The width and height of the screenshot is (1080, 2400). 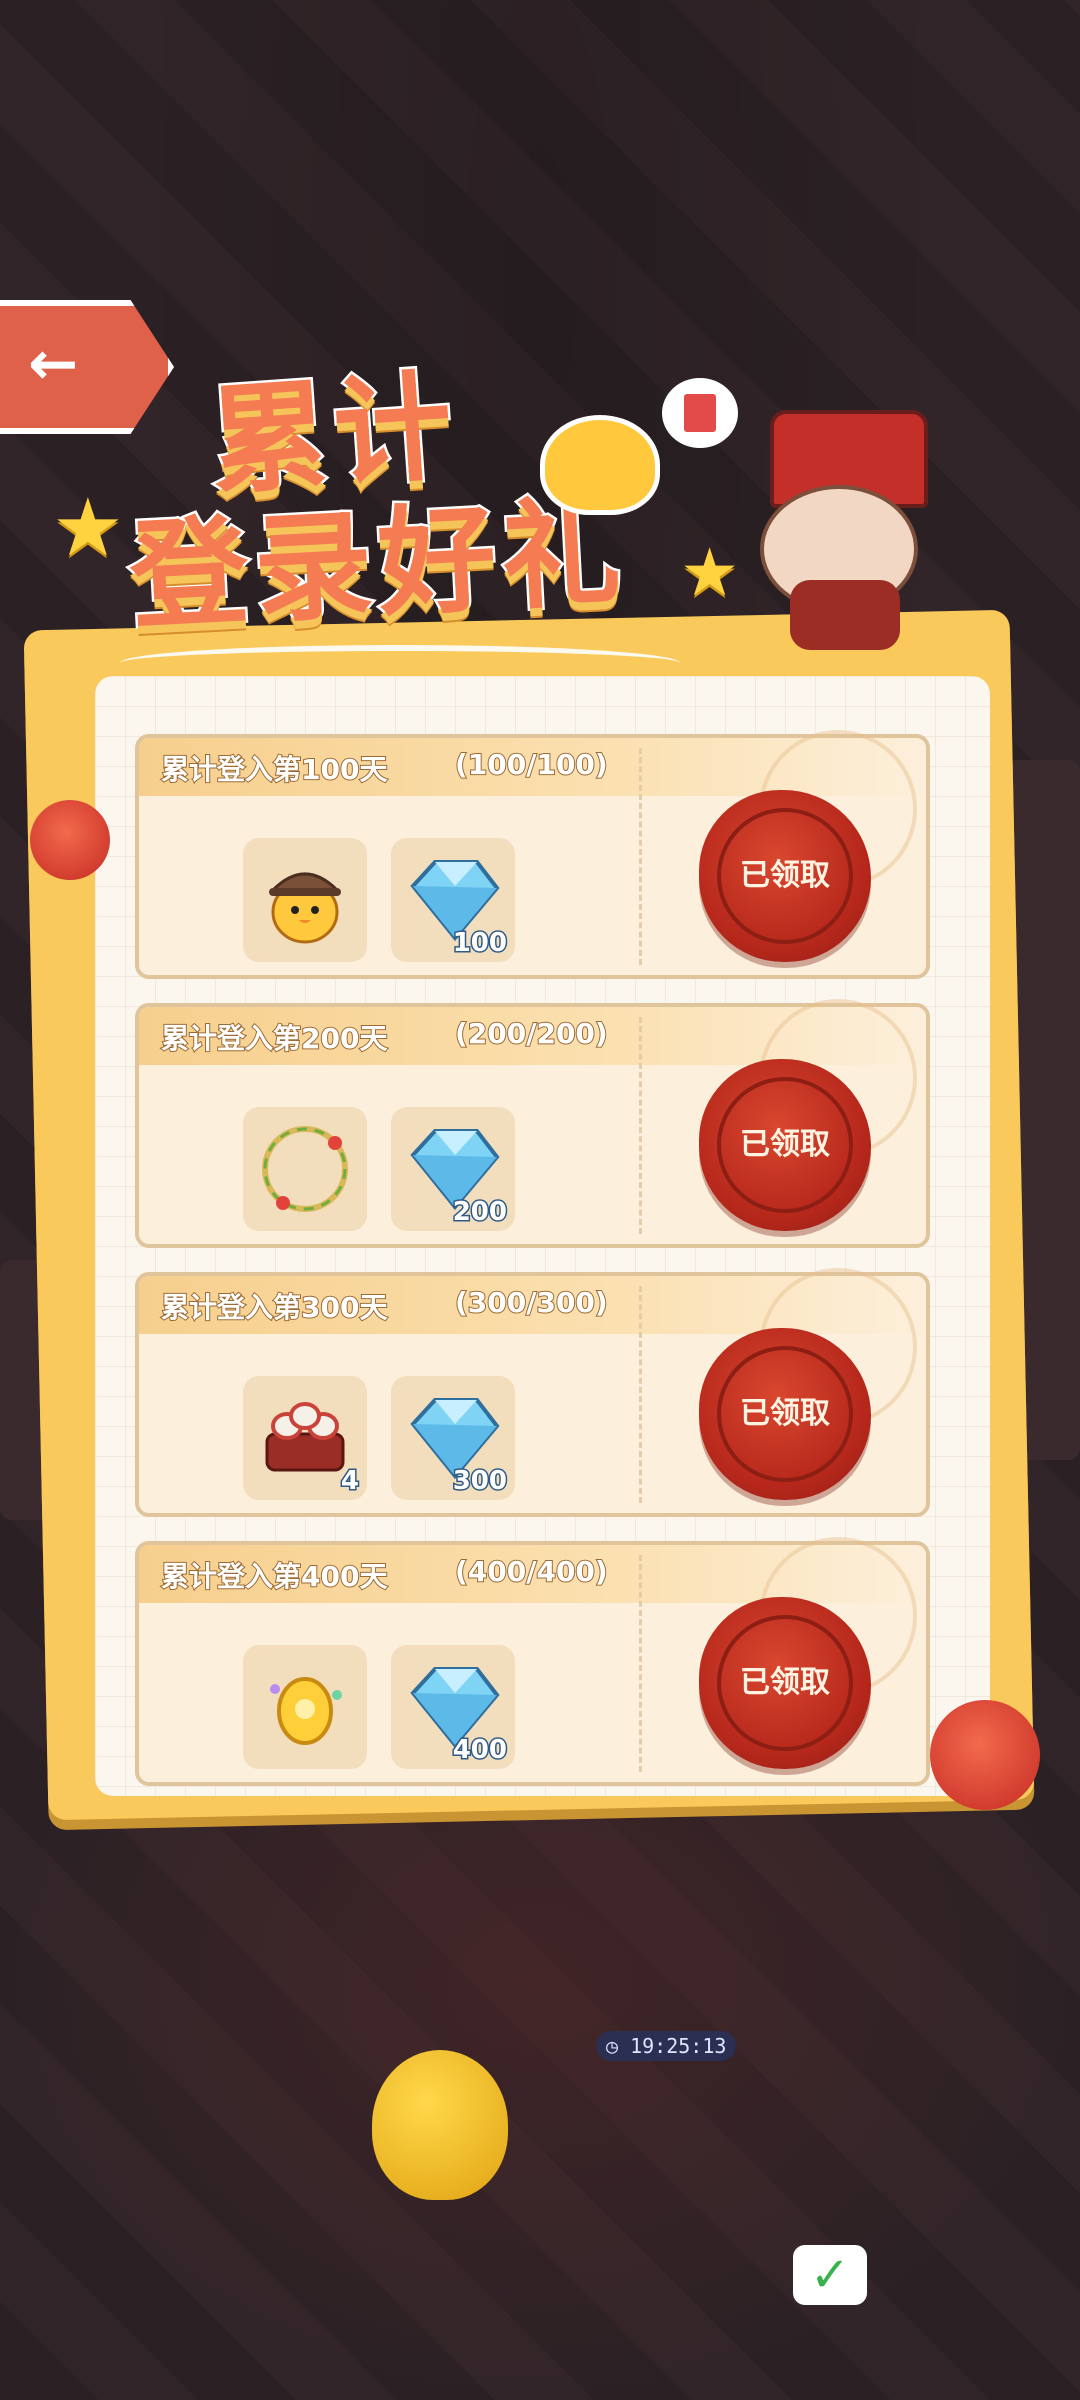 I want to click on reward-item-qty: 100, so click(x=479, y=943).